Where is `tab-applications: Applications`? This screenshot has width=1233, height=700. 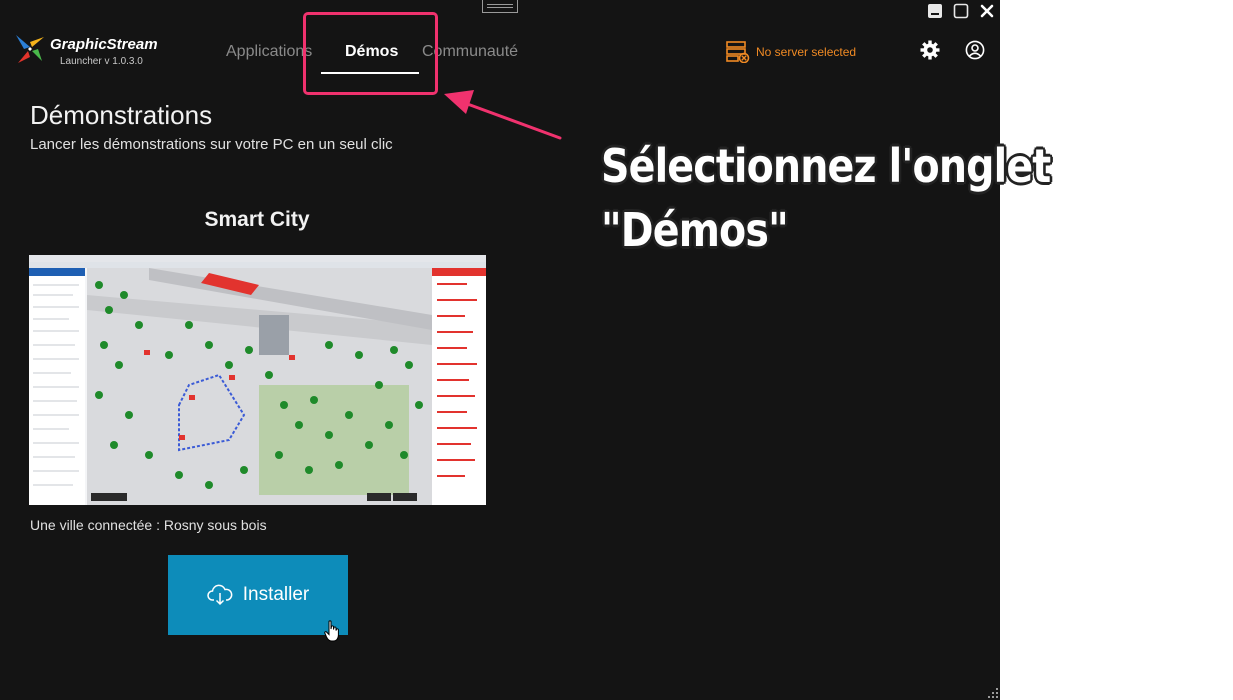
tab-applications: Applications is located at coordinates (269, 52).